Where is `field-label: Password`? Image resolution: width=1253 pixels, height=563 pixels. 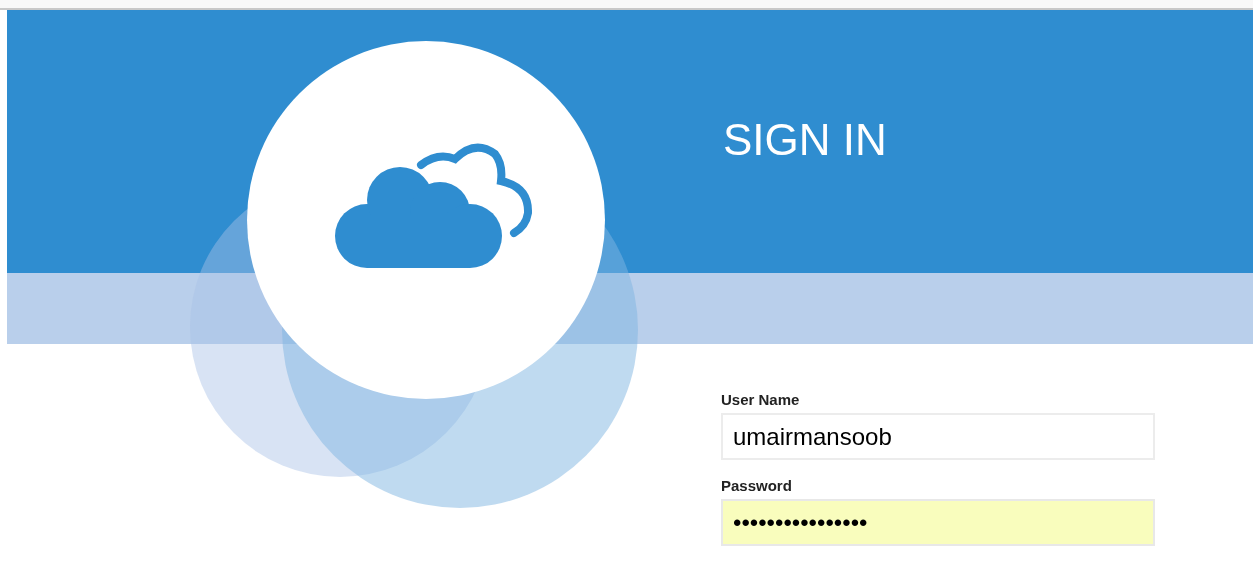
field-label: Password is located at coordinates (757, 485).